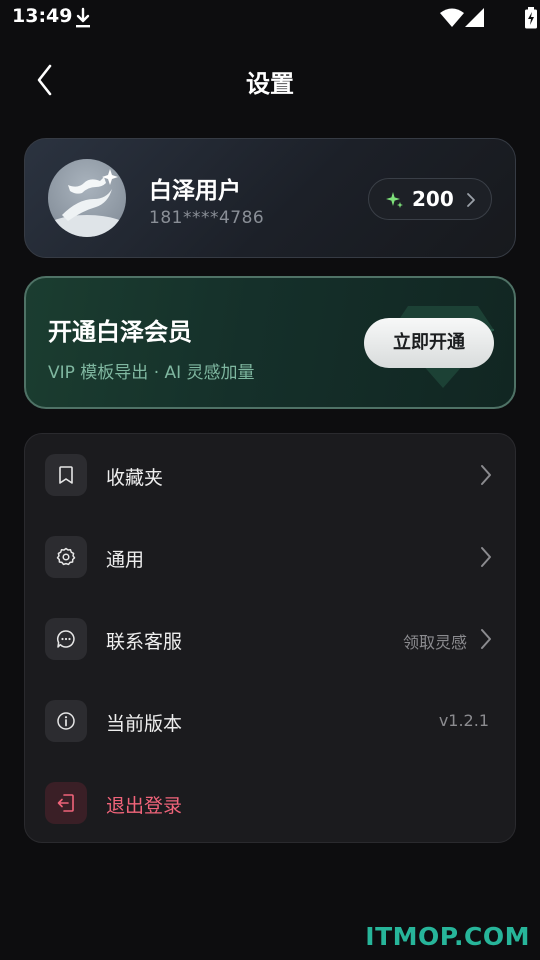 The width and height of the screenshot is (540, 960). I want to click on gear-icon, so click(66, 556).